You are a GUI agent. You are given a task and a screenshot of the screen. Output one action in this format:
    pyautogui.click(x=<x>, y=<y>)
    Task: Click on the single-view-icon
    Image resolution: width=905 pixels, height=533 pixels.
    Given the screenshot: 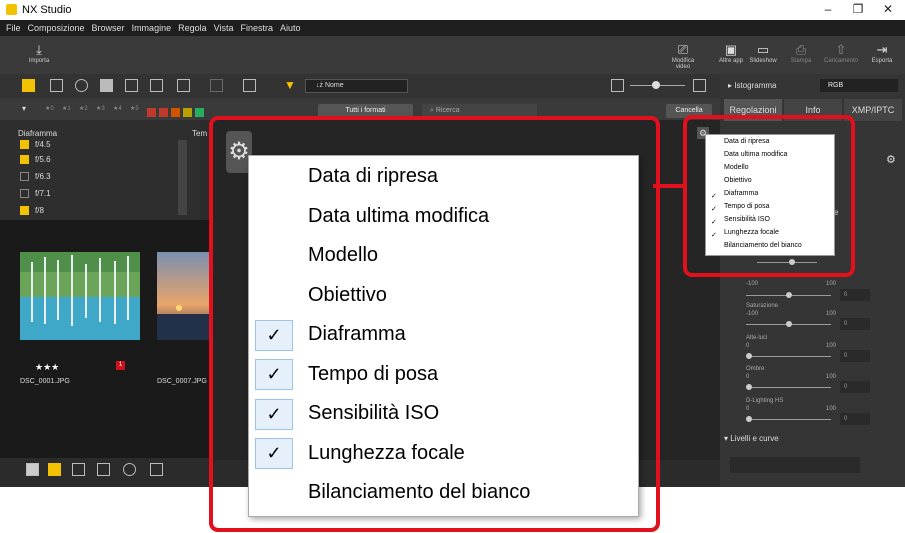 What is the action you would take?
    pyautogui.click(x=106, y=85)
    